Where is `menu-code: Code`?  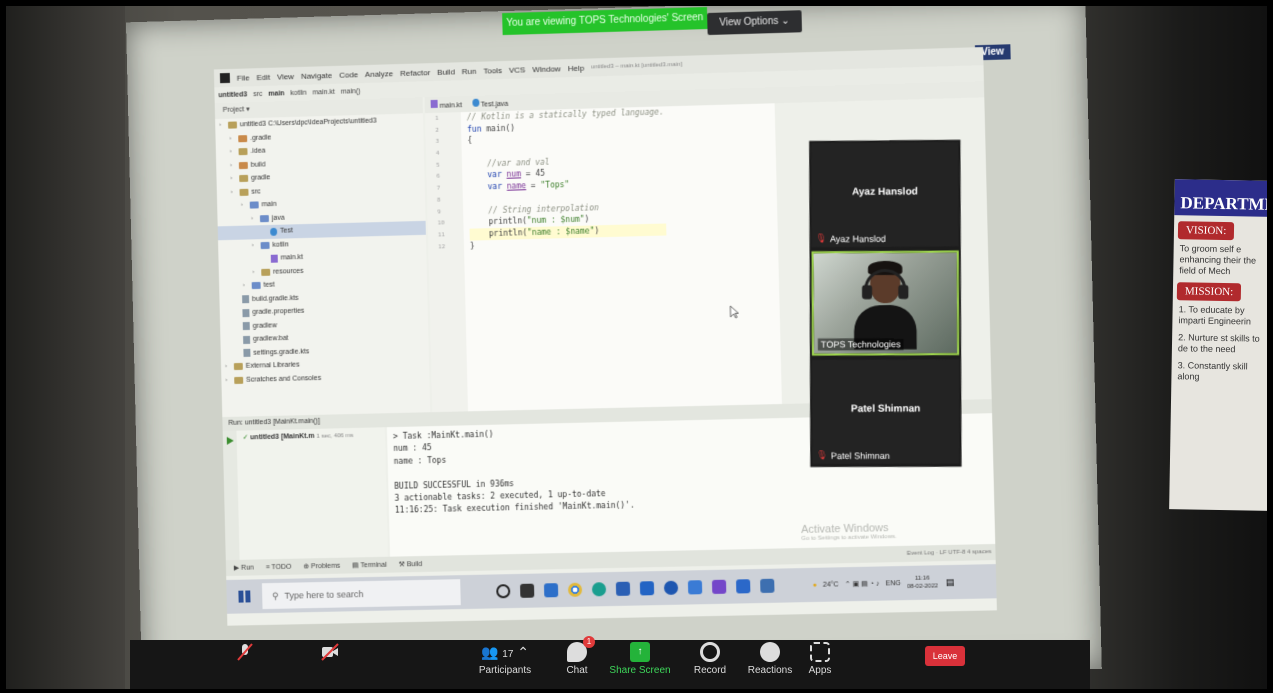 menu-code: Code is located at coordinates (348, 75).